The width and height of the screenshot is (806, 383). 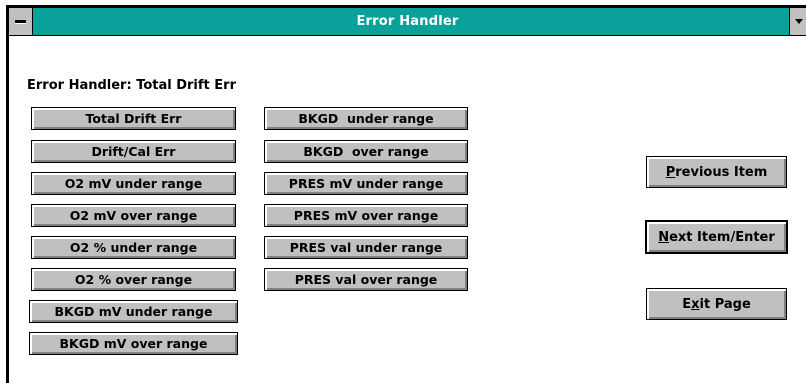 What do you see at coordinates (722, 237) in the screenshot?
I see `next-item-label: ext Item/Enter` at bounding box center [722, 237].